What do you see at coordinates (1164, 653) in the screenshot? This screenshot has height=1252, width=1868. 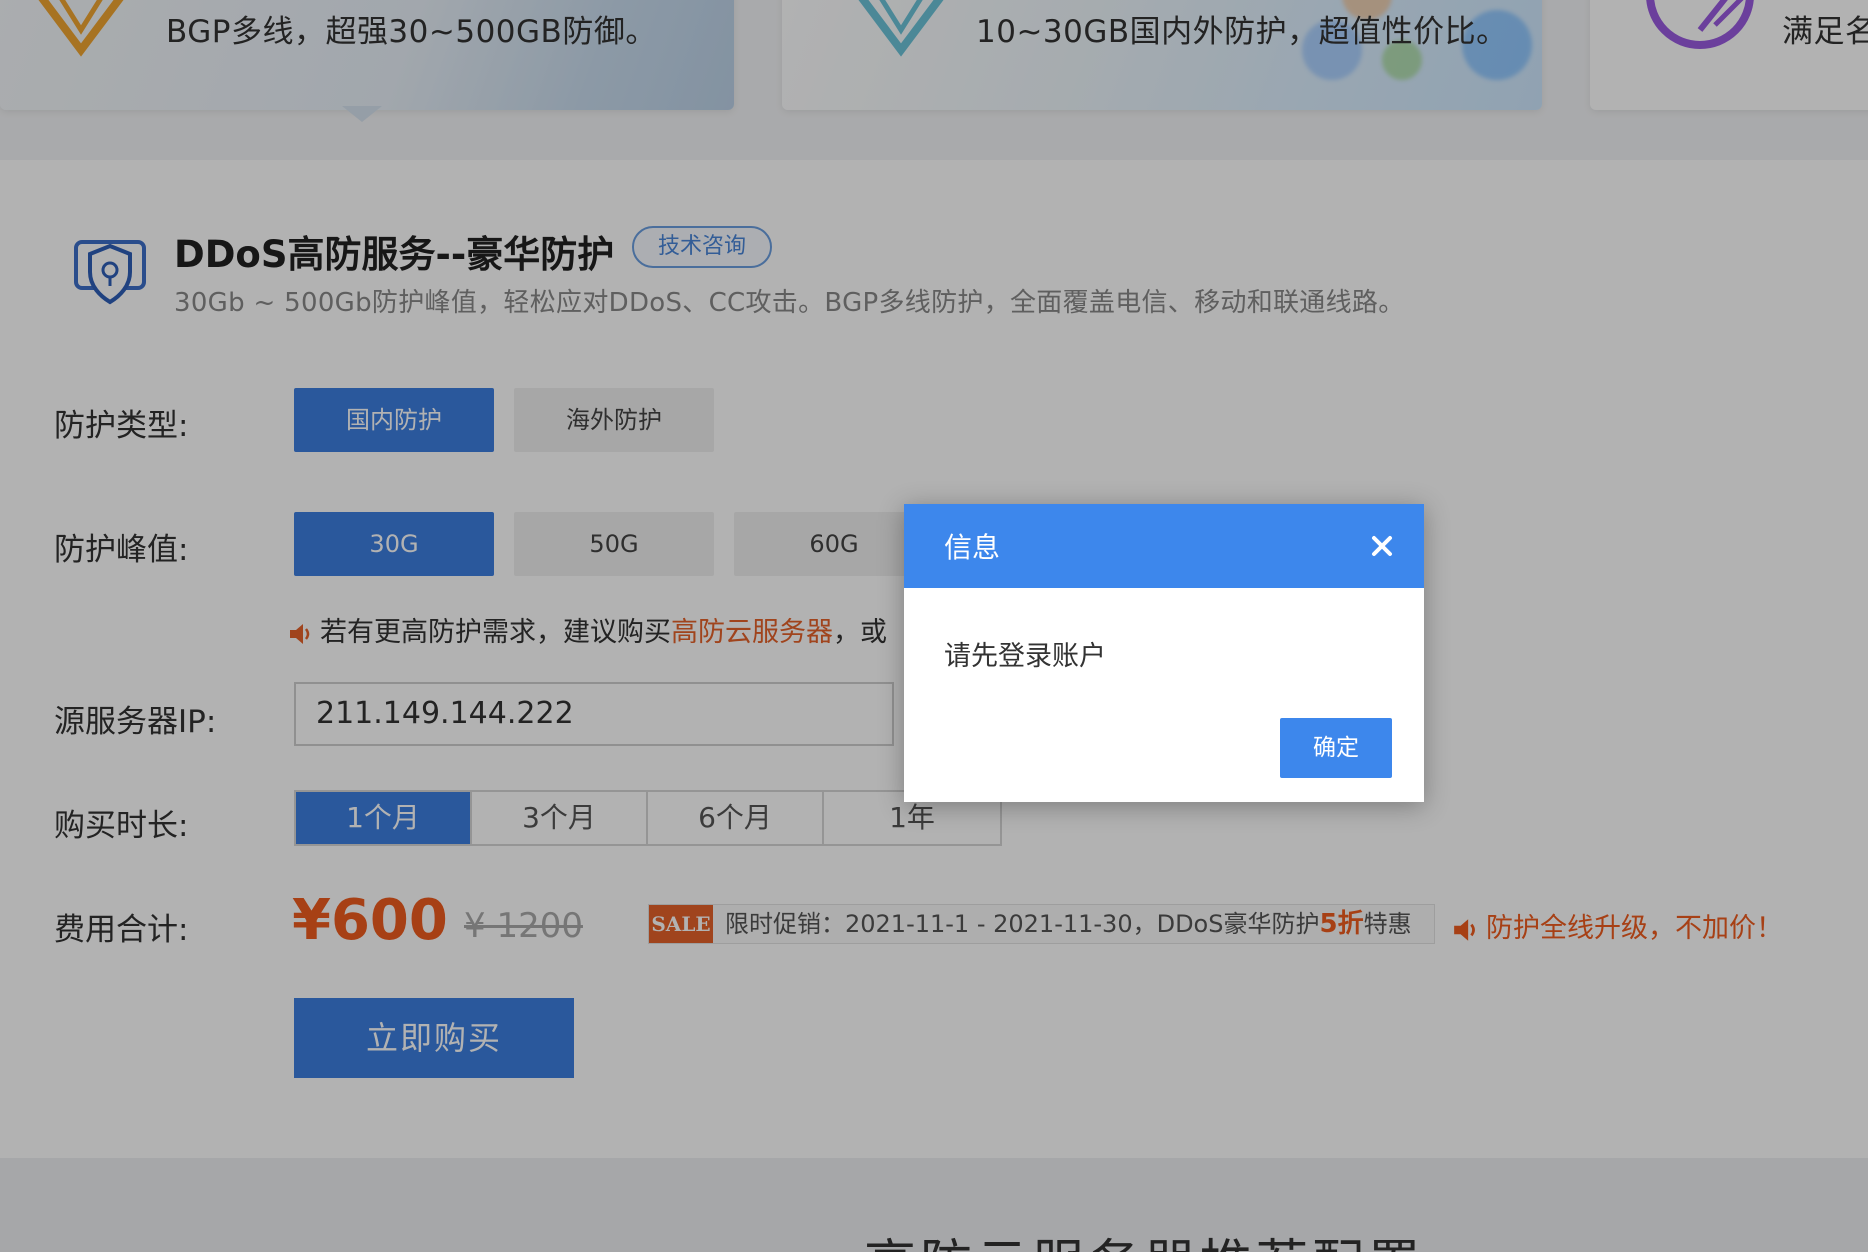 I see `info-dialog: 信息 请先登录账户 确定` at bounding box center [1164, 653].